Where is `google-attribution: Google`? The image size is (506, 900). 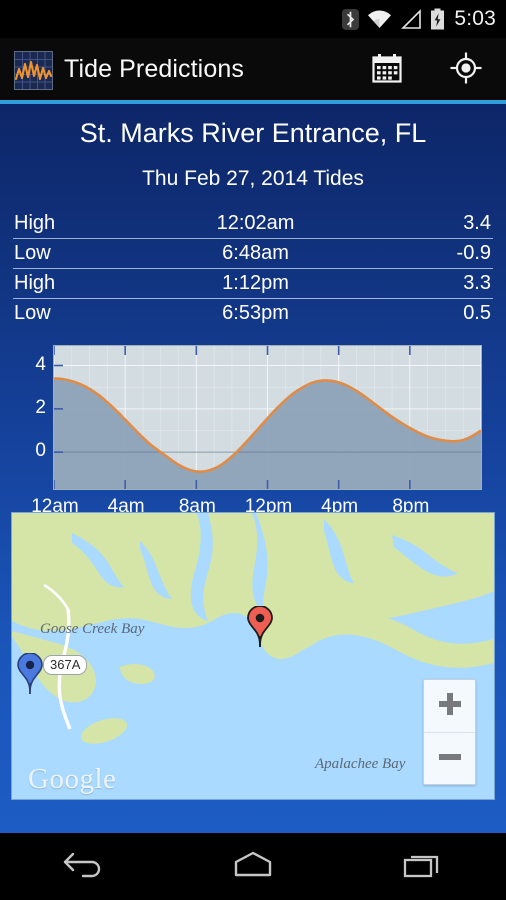 google-attribution: Google is located at coordinates (72, 779).